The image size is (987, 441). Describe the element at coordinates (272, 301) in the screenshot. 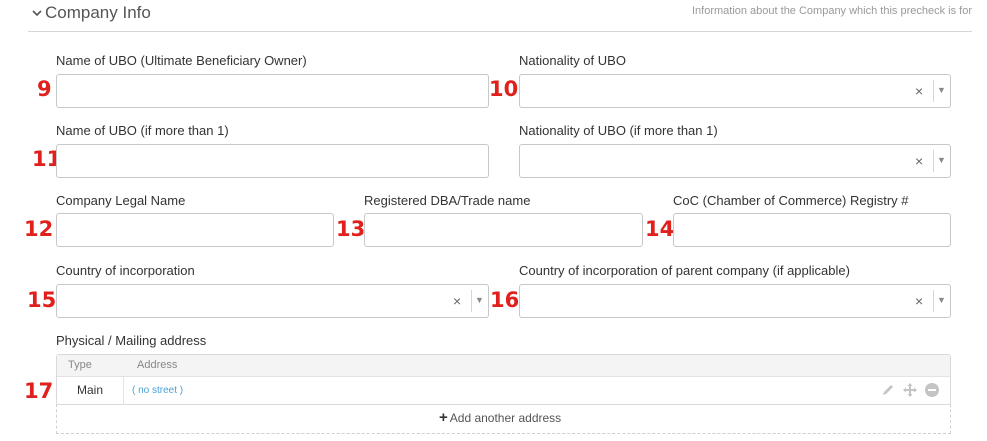

I see `country-inc-select: × ▼` at that location.